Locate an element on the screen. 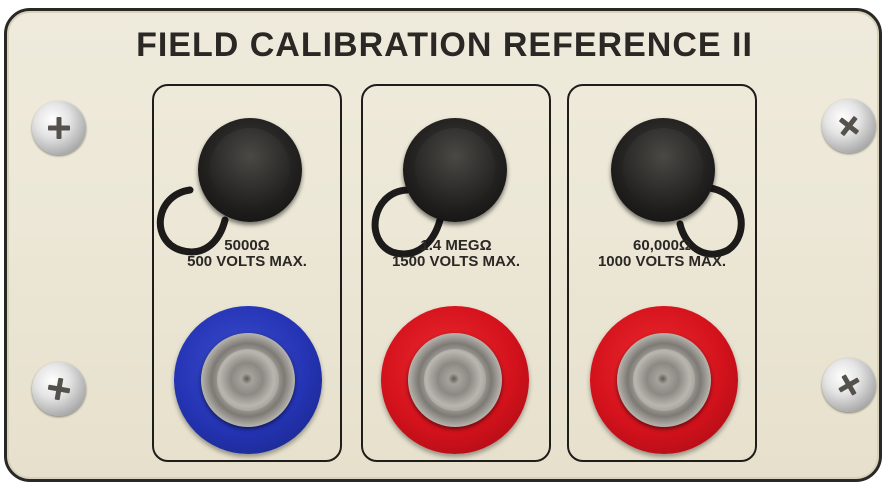 The width and height of the screenshot is (889, 487). panel-title: FIELD CALIBRATION REFERENCE II is located at coordinates (444, 45).